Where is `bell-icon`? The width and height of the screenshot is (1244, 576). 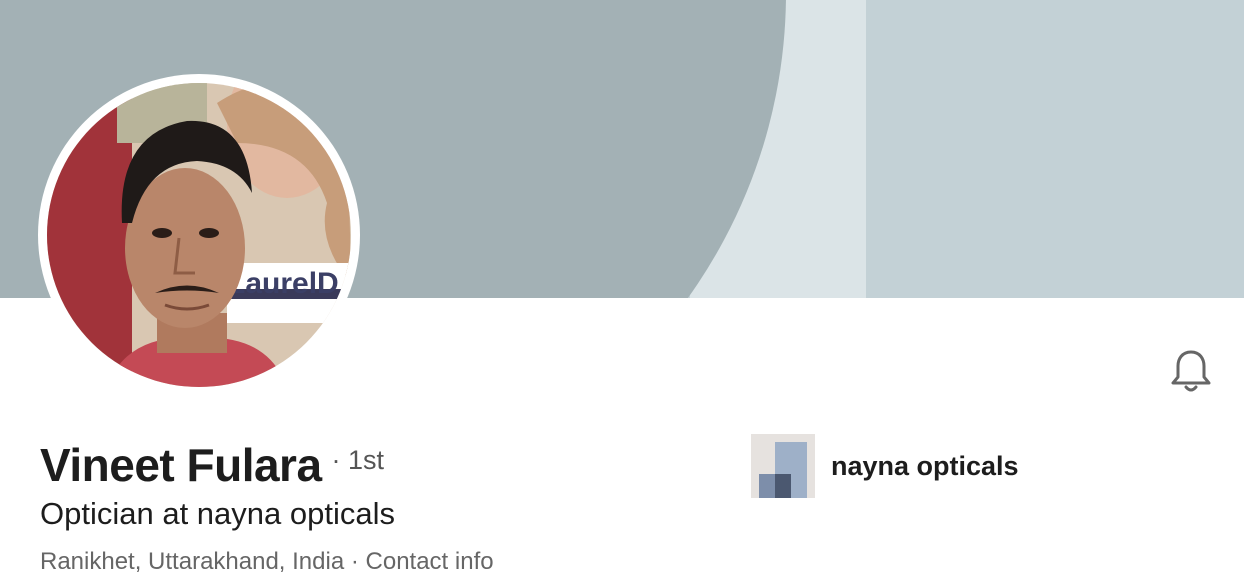 bell-icon is located at coordinates (1191, 371).